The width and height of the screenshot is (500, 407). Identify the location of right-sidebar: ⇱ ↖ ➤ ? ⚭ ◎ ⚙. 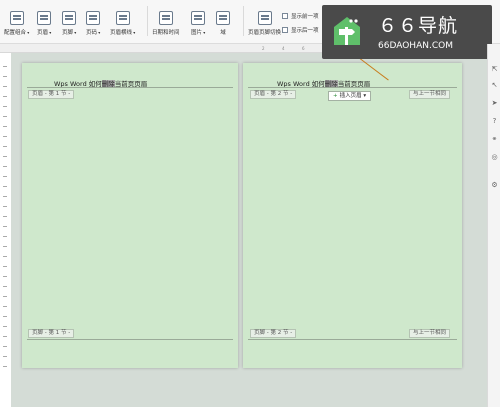
(493, 225).